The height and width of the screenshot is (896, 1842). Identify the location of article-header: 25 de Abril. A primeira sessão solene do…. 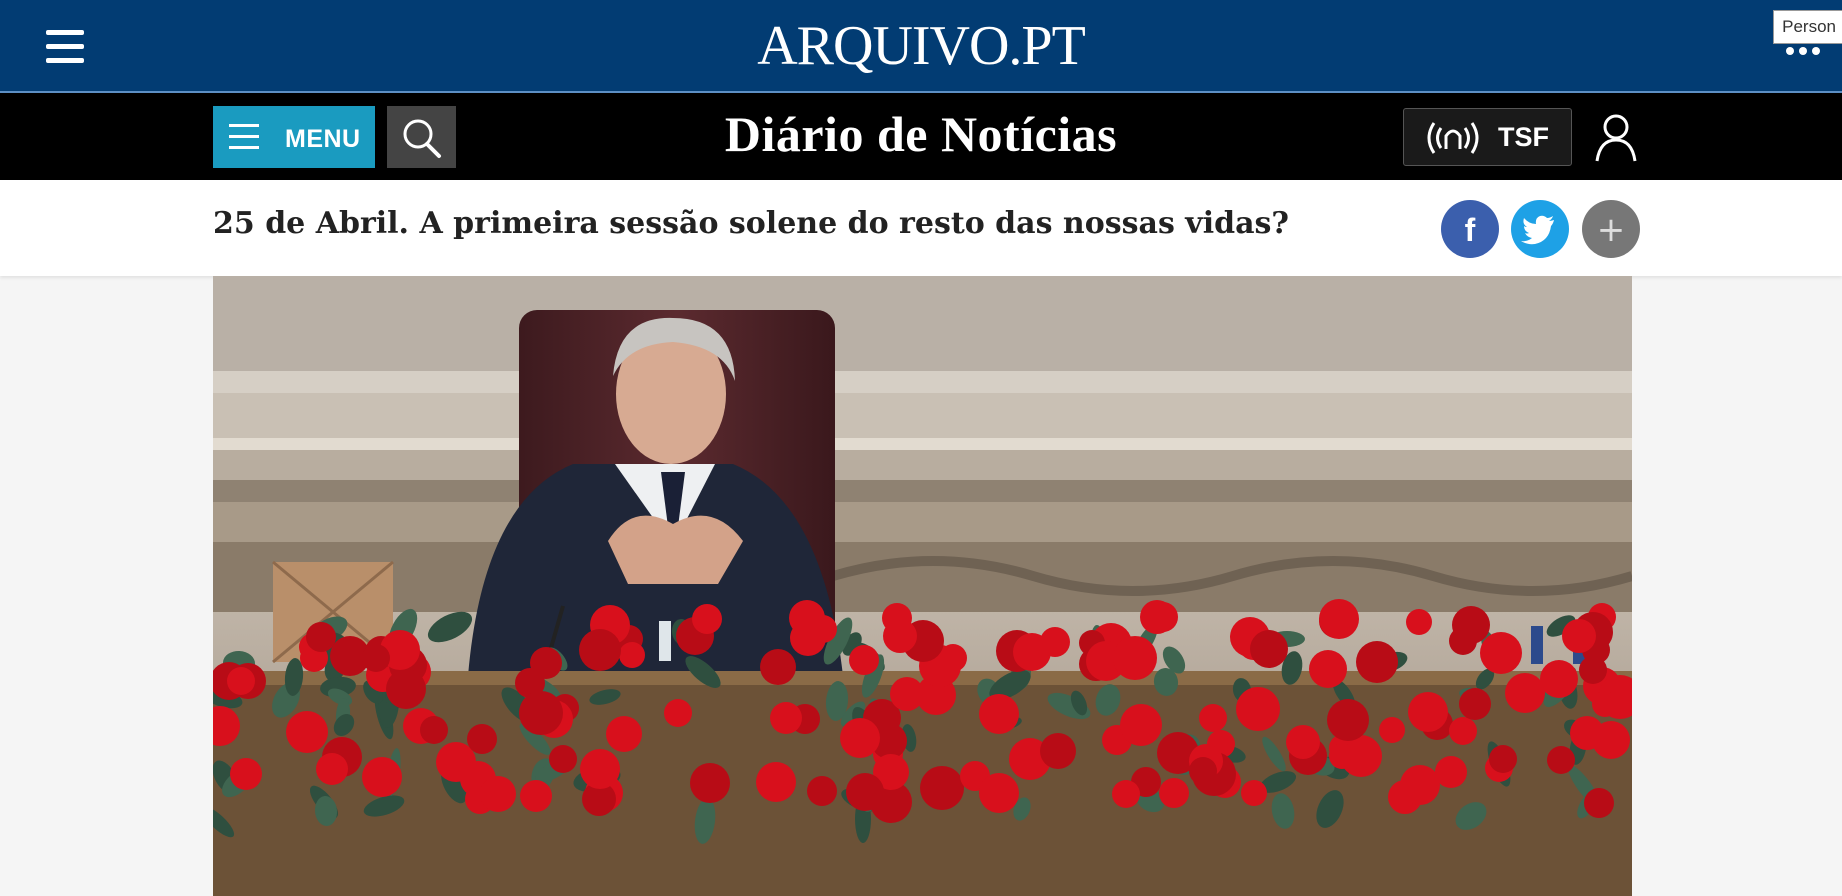
(921, 228).